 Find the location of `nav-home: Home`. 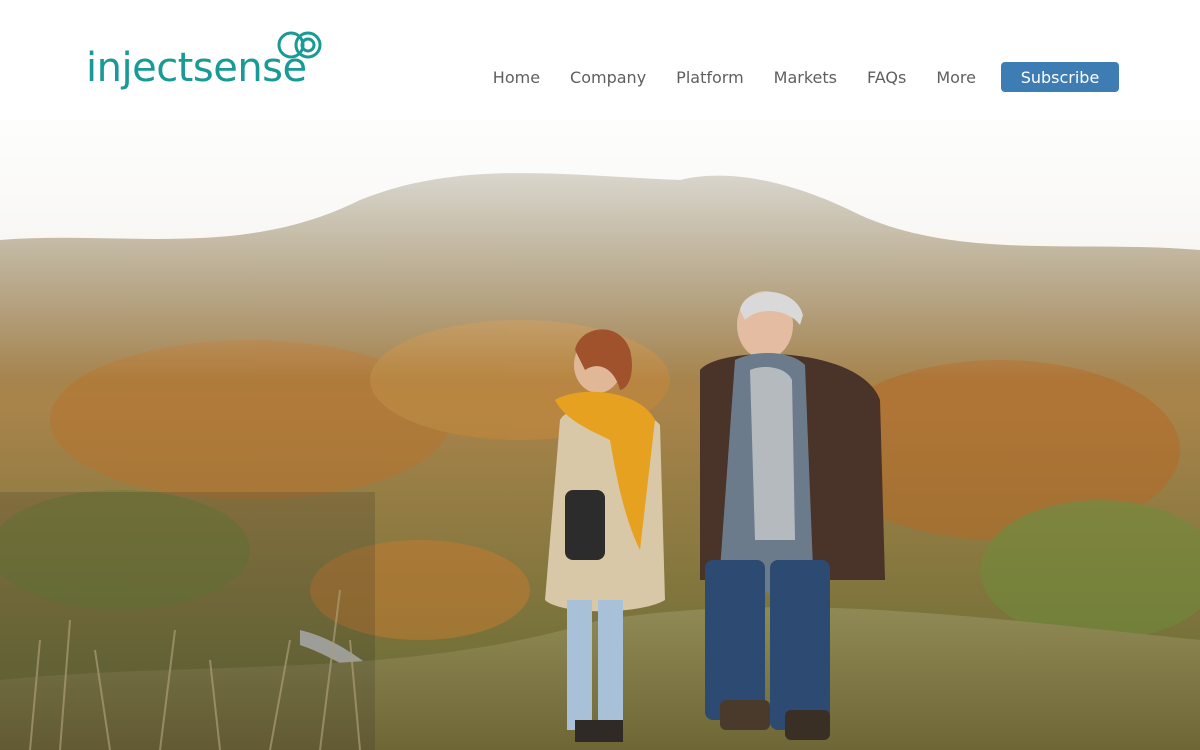

nav-home: Home is located at coordinates (516, 77).